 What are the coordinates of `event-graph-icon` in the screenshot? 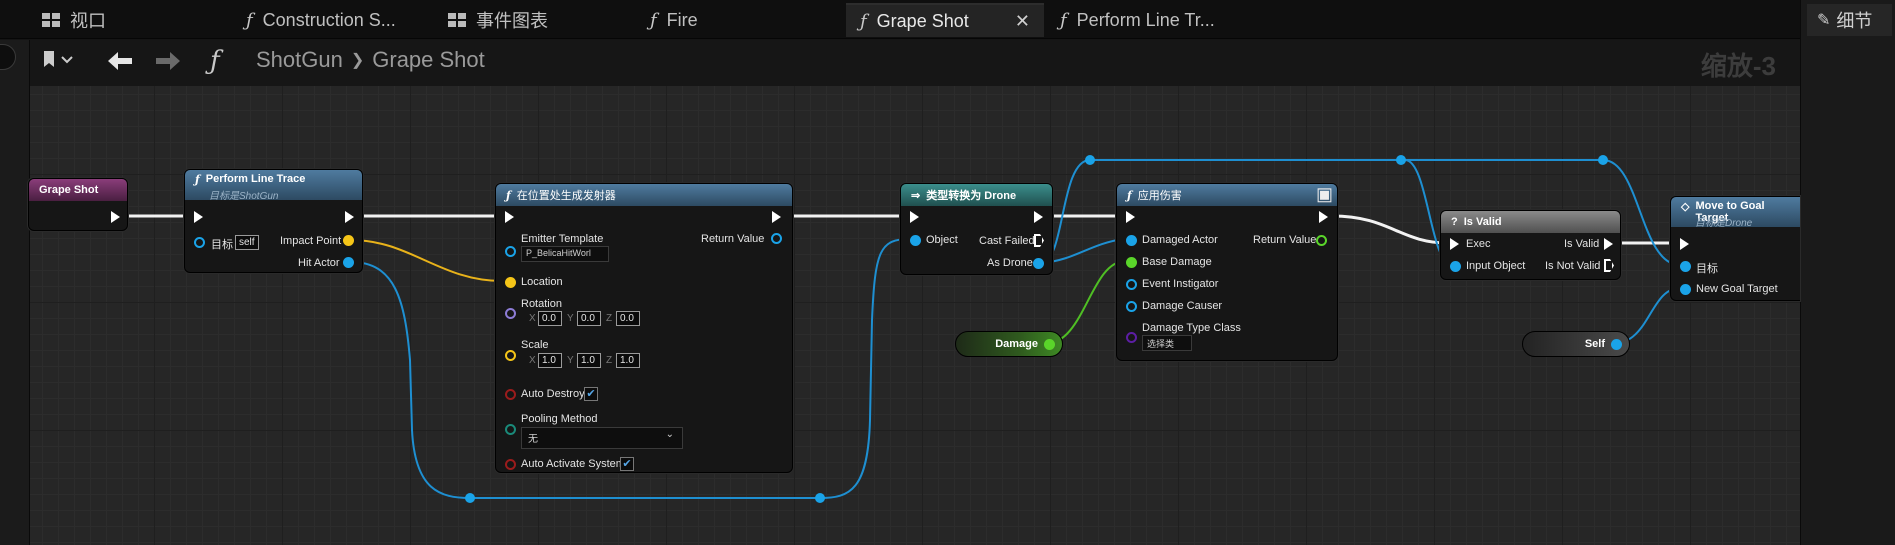 It's located at (457, 20).